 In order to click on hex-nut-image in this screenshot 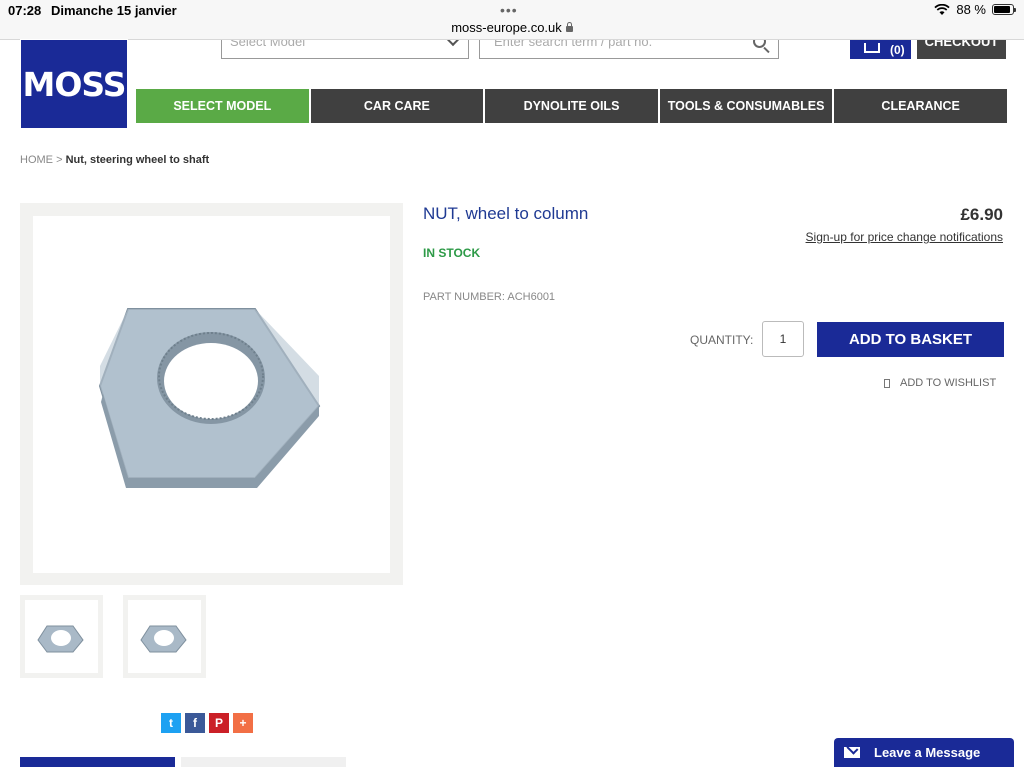, I will do `click(209, 398)`.